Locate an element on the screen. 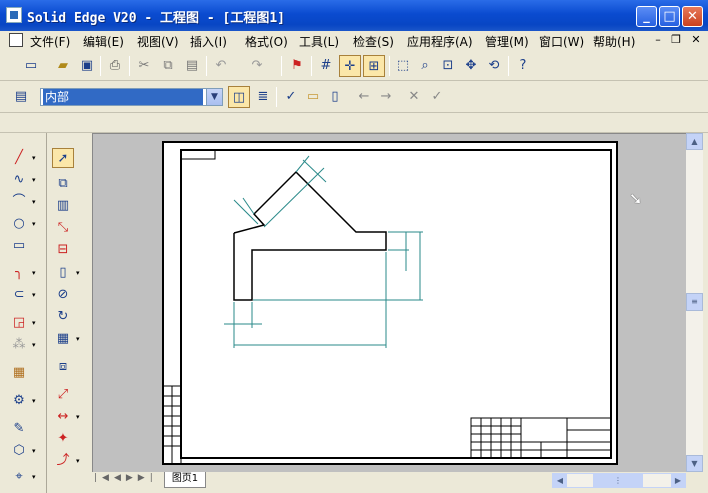  vertical-scrollbar: ▲ ≡ ▼ is located at coordinates (694, 302).